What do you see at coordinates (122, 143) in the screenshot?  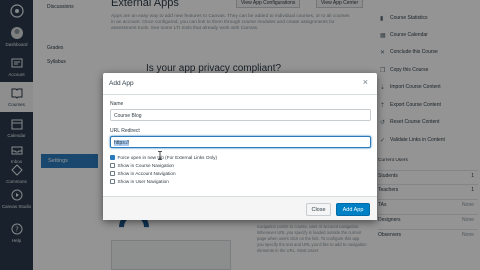 I see `url-value: https://` at bounding box center [122, 143].